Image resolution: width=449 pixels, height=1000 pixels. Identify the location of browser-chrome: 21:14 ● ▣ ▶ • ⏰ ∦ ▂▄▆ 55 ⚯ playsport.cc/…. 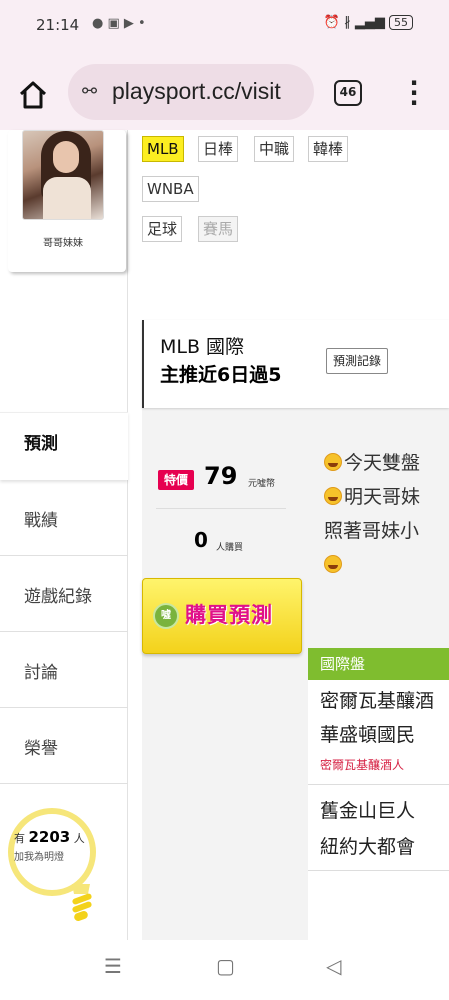
(224, 65).